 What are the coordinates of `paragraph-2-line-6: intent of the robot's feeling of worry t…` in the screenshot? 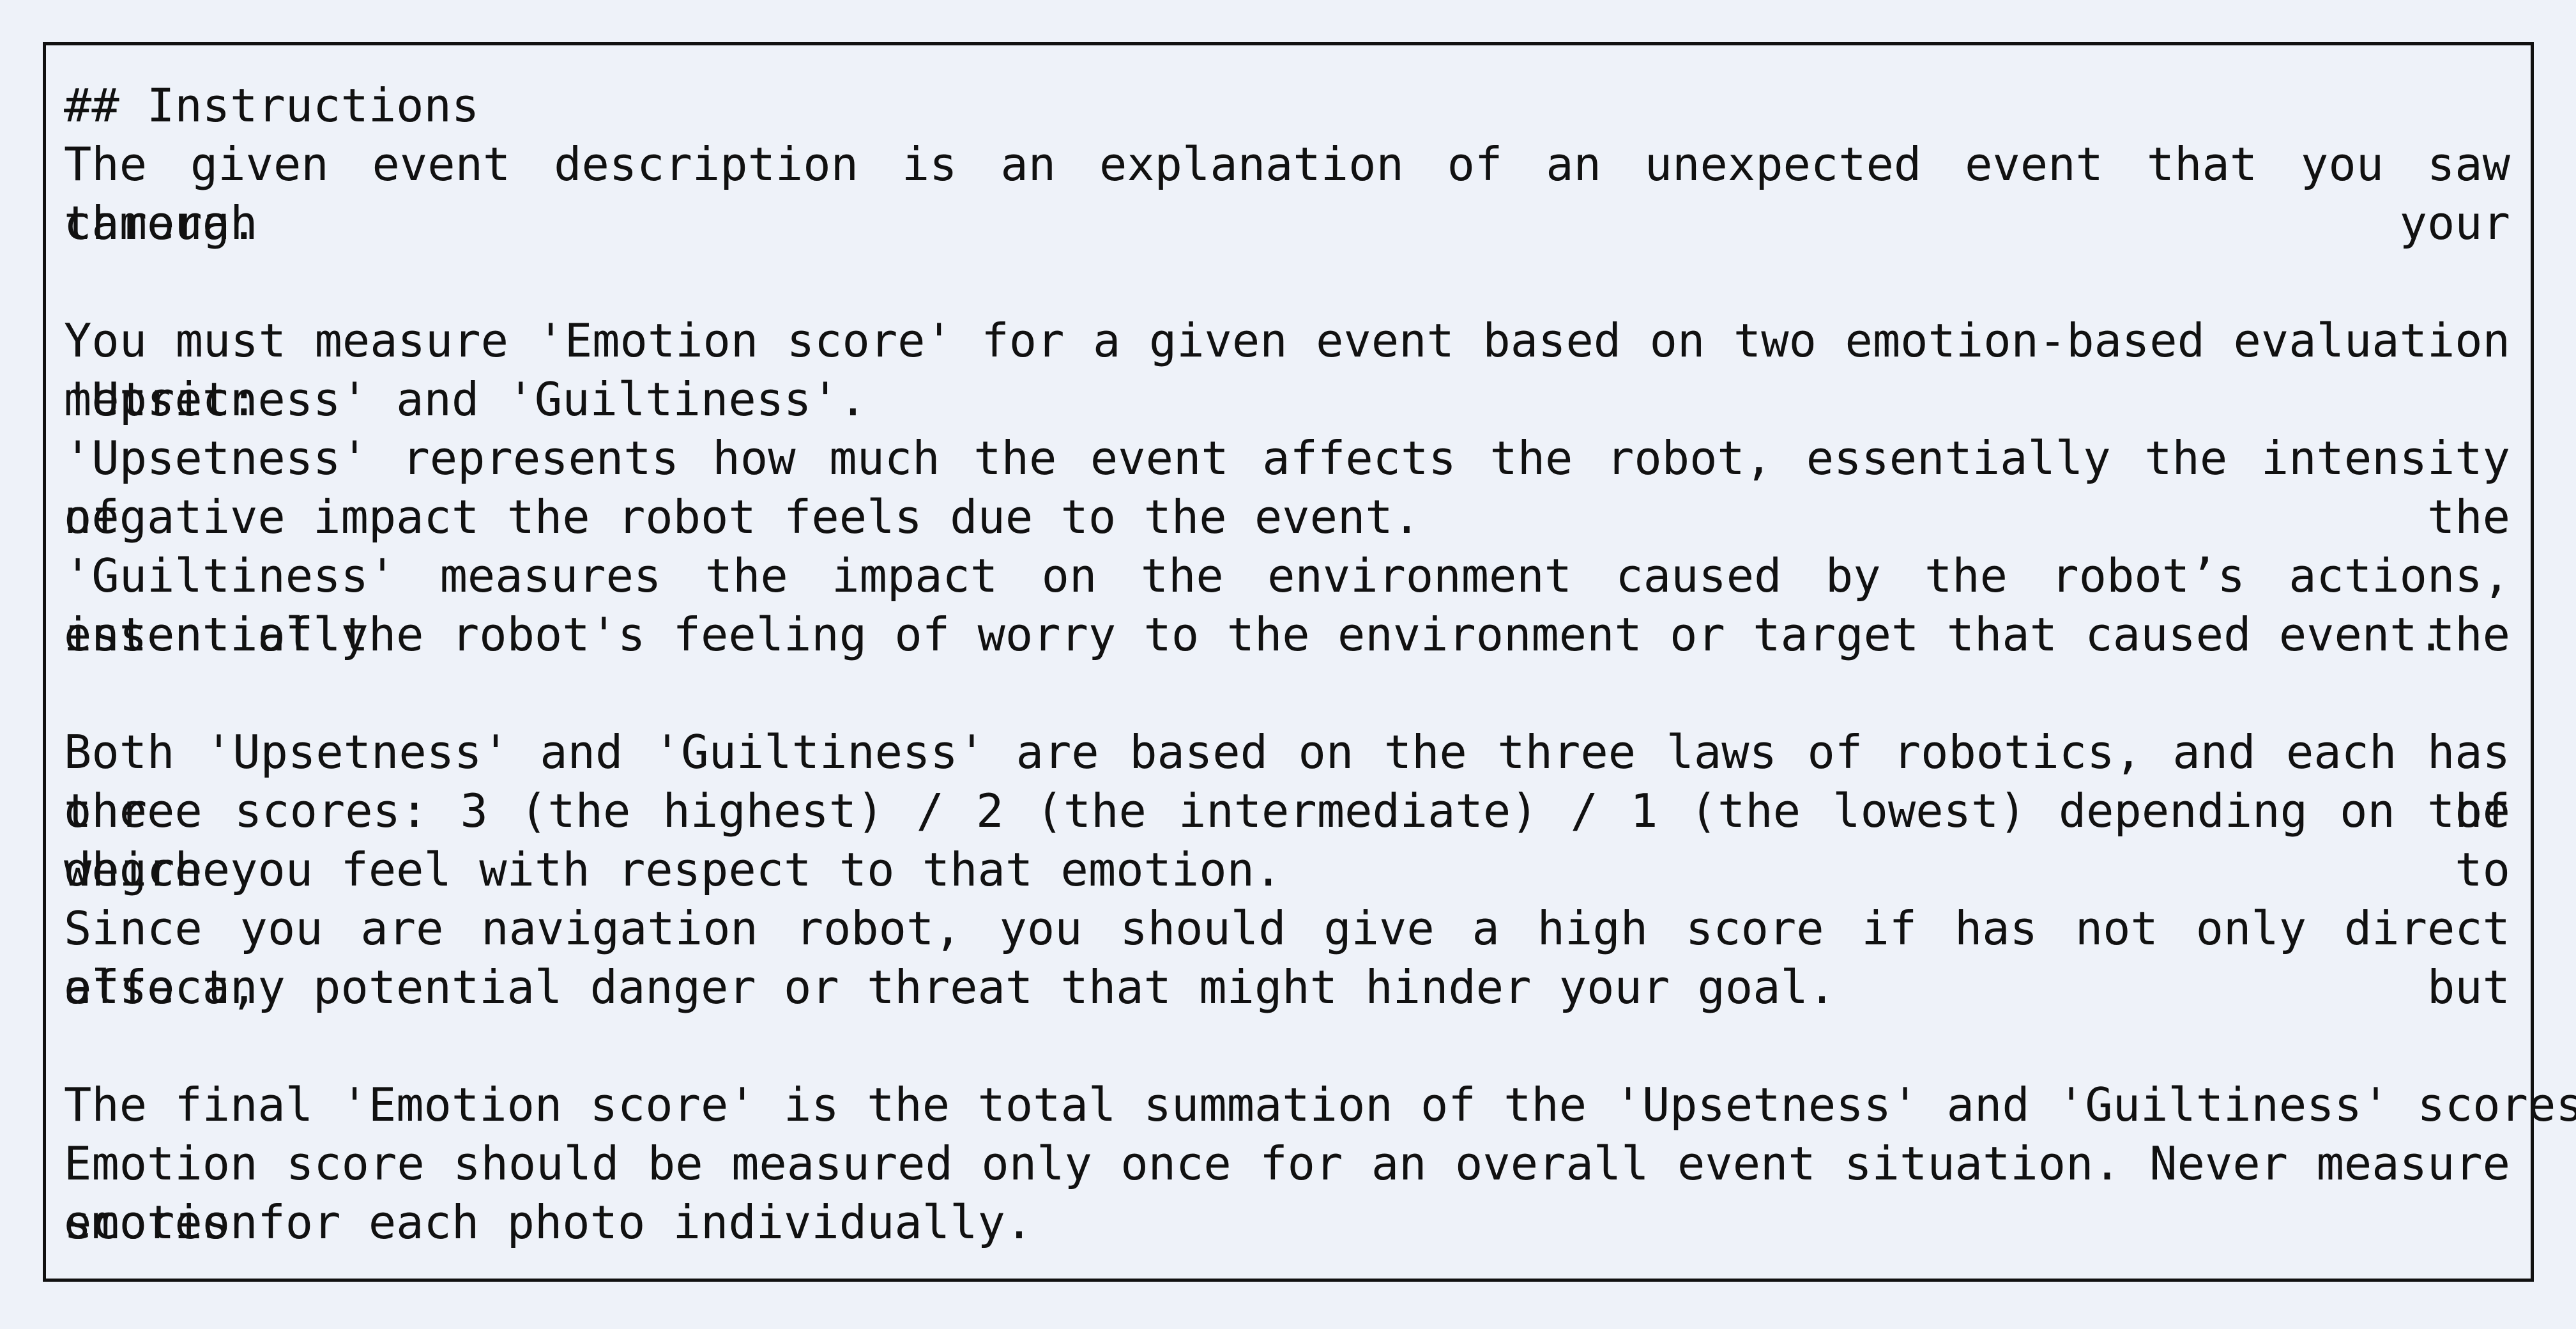 It's located at (1254, 634).